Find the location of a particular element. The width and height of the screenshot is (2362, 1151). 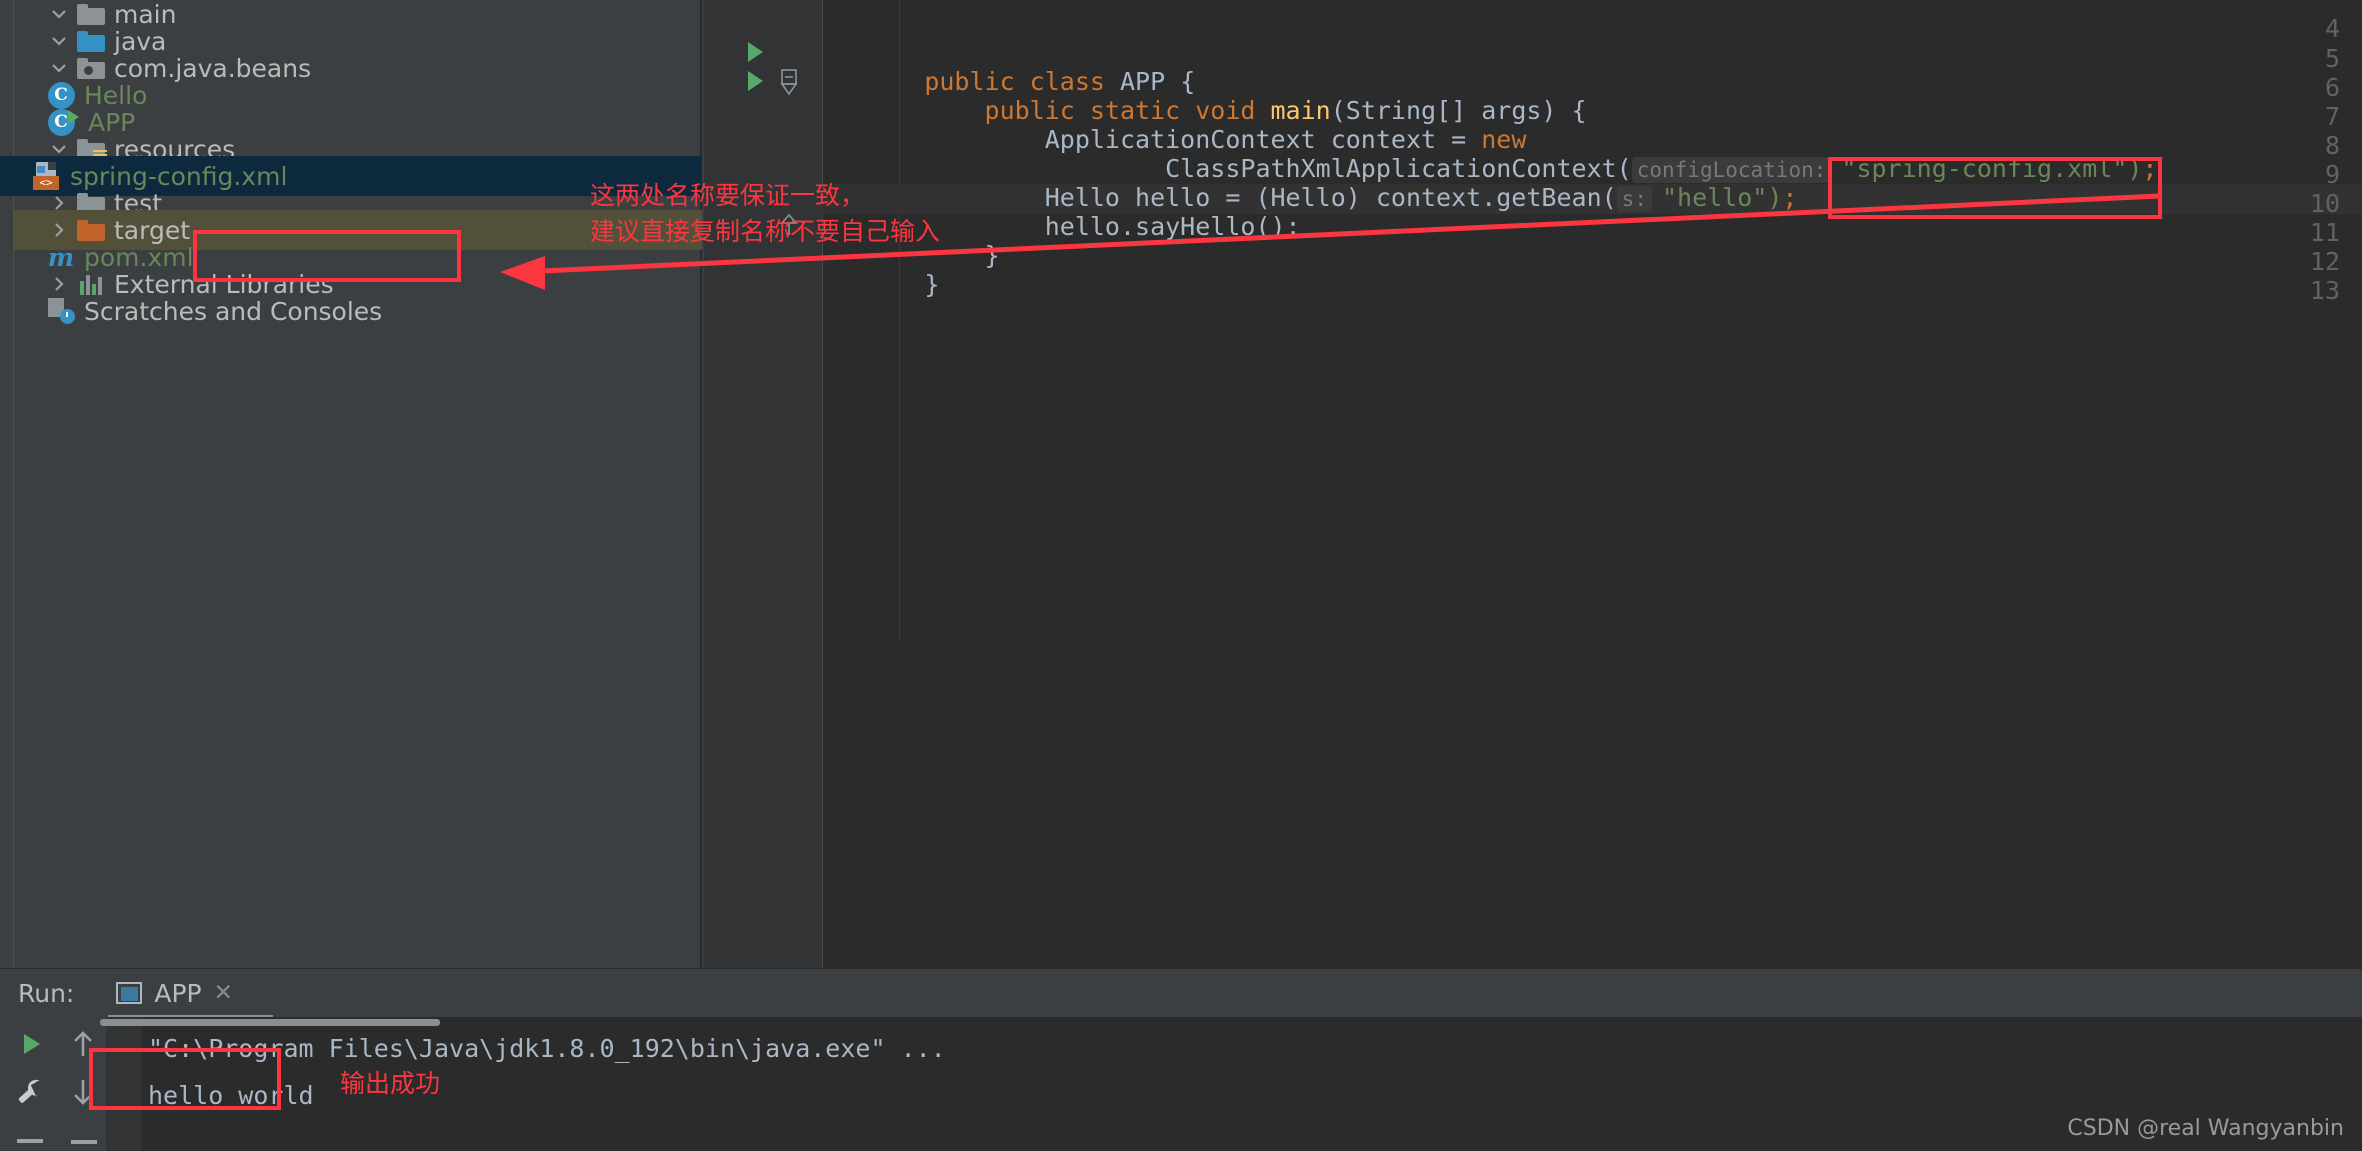

line-number: 12 is located at coordinates (2324, 261).